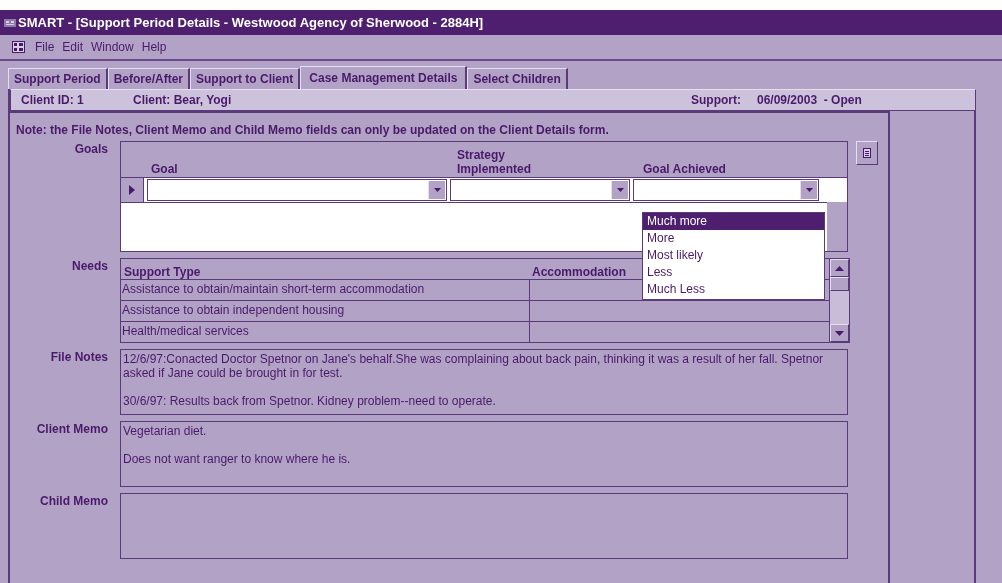 The width and height of the screenshot is (1002, 583). Describe the element at coordinates (325, 332) in the screenshot. I see `table-cell: Health/medical services` at that location.